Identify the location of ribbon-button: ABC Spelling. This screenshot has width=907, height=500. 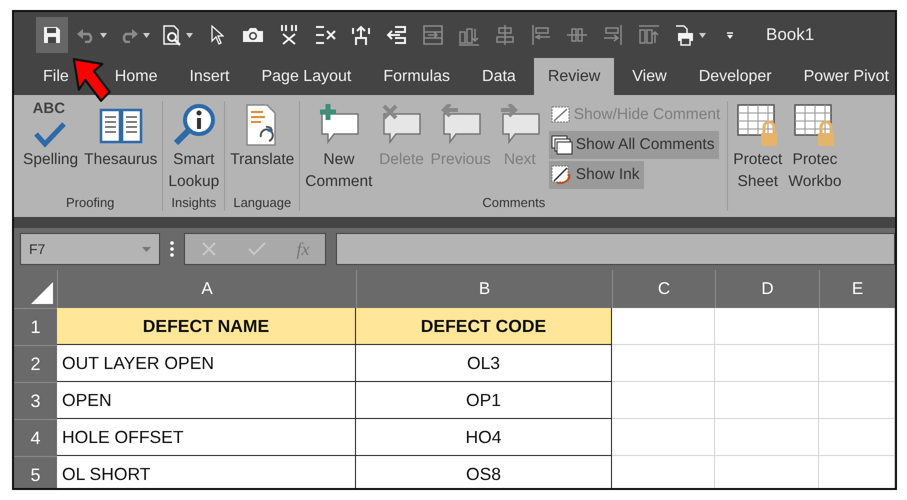
(50, 136).